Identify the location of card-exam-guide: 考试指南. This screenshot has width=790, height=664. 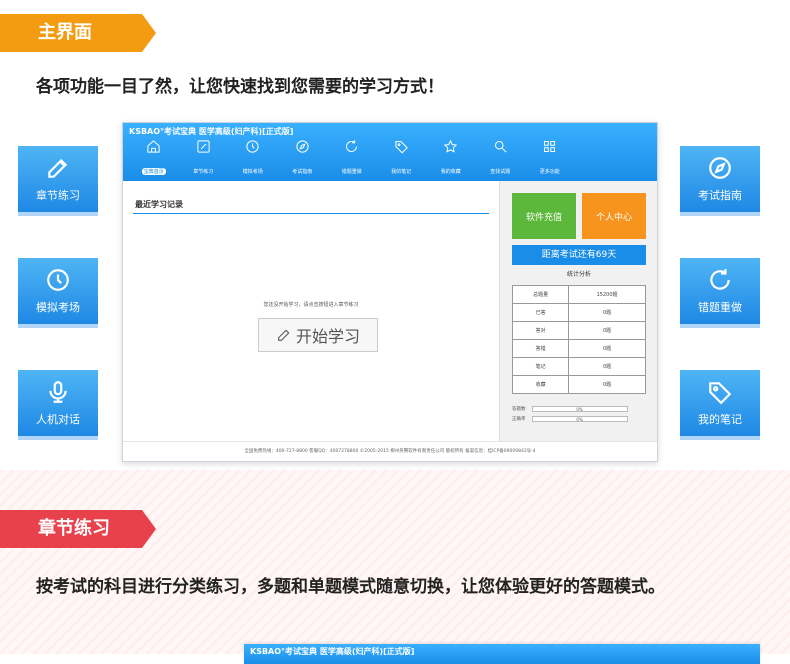
(720, 179).